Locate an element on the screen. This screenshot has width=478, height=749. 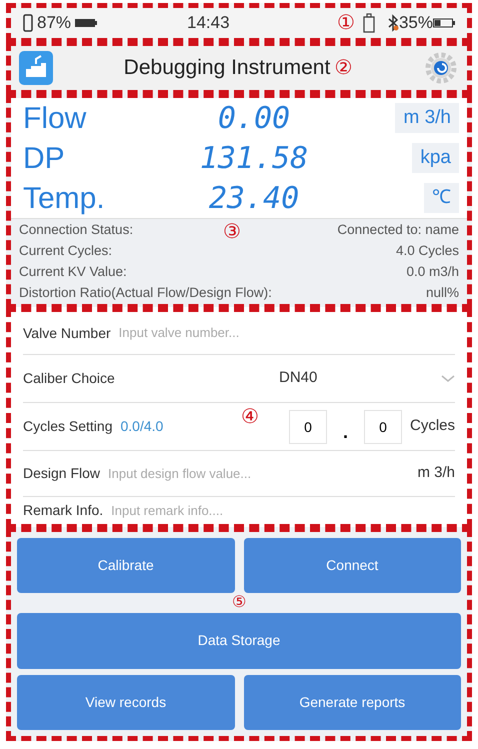
annotation-marker: ① is located at coordinates (345, 23).